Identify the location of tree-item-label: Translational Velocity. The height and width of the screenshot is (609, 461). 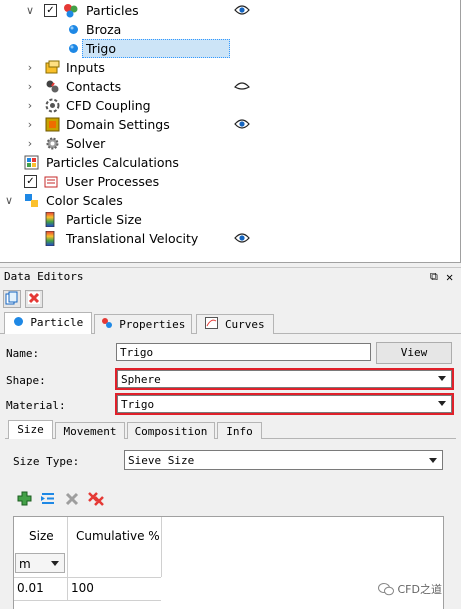
(132, 238).